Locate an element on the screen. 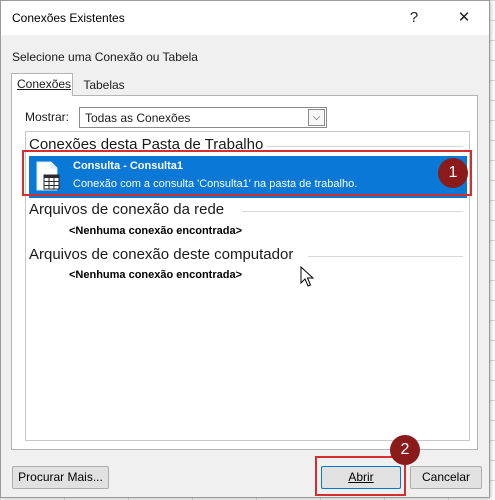  empty-network-text: <Nenhuma conexão encontrada> is located at coordinates (155, 231).